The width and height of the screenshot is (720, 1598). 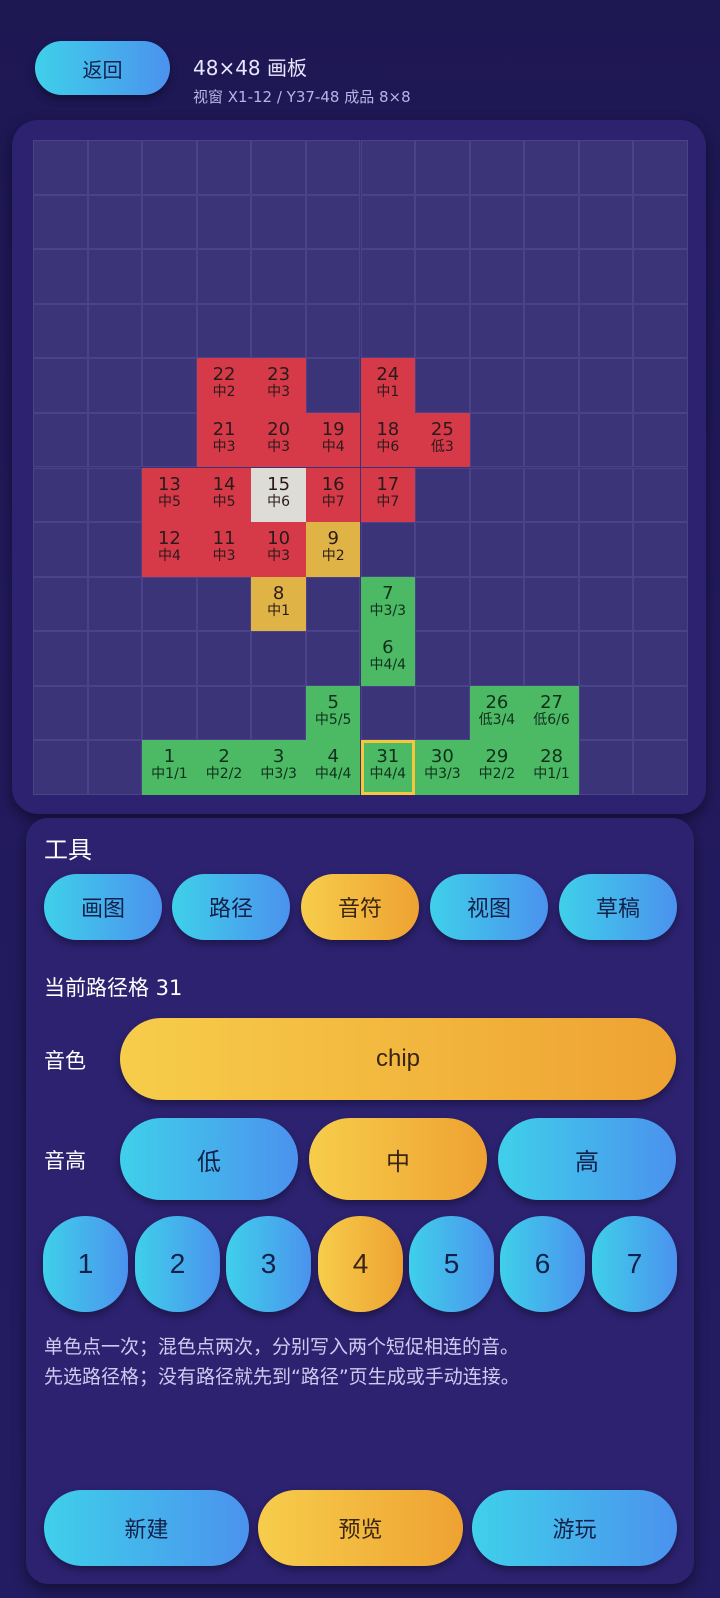 What do you see at coordinates (224, 767) in the screenshot?
I see `note-cell: 2 中2/2` at bounding box center [224, 767].